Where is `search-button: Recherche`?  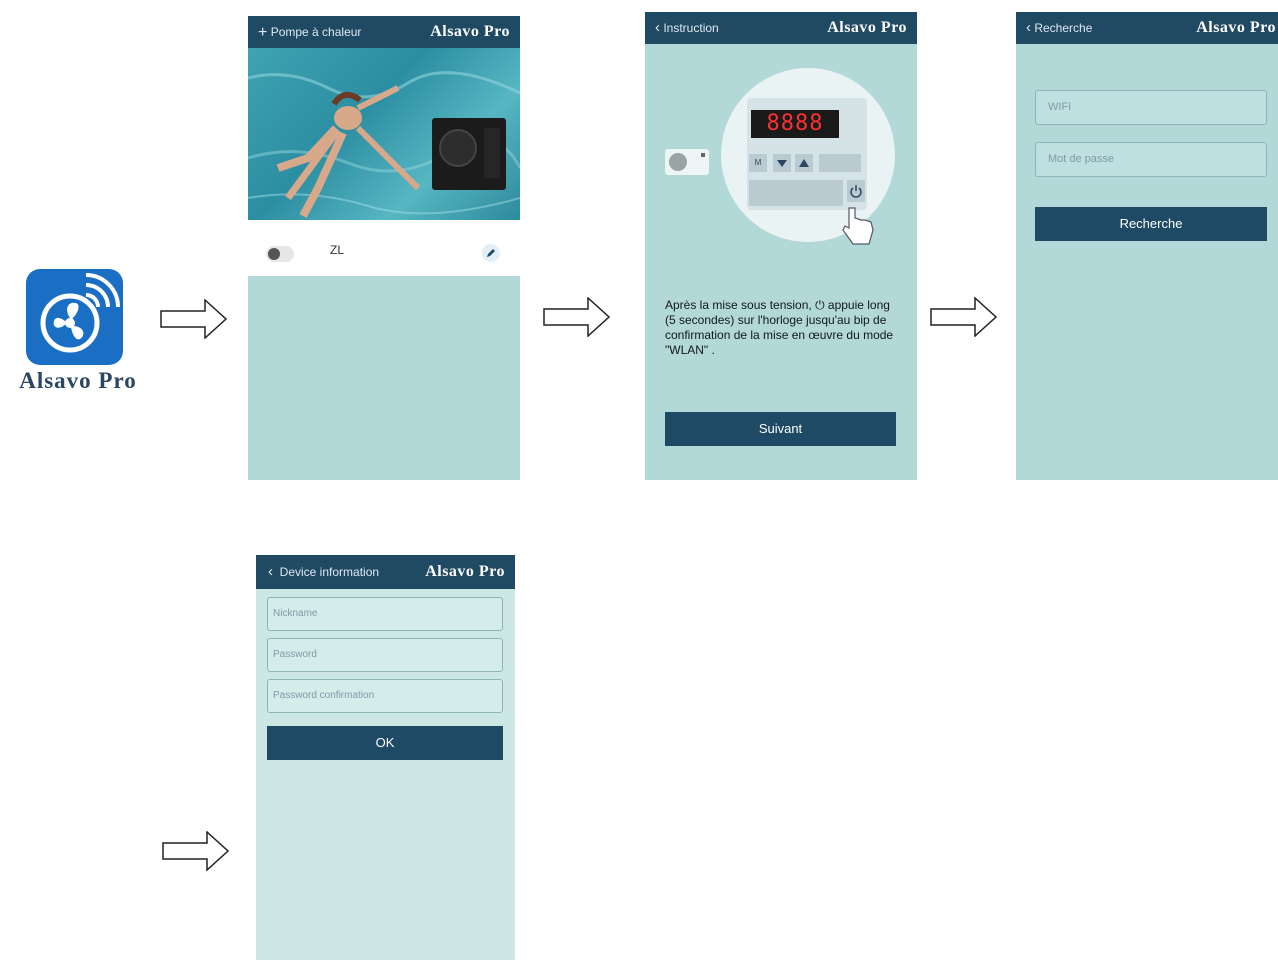 search-button: Recherche is located at coordinates (1151, 224).